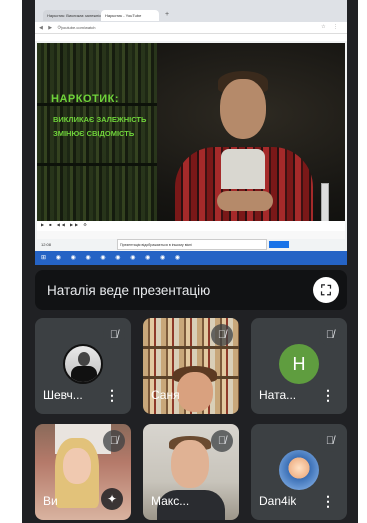 The height and width of the screenshot is (523, 367). Describe the element at coordinates (165, 395) in the screenshot. I see `participant-name: Саня` at that location.